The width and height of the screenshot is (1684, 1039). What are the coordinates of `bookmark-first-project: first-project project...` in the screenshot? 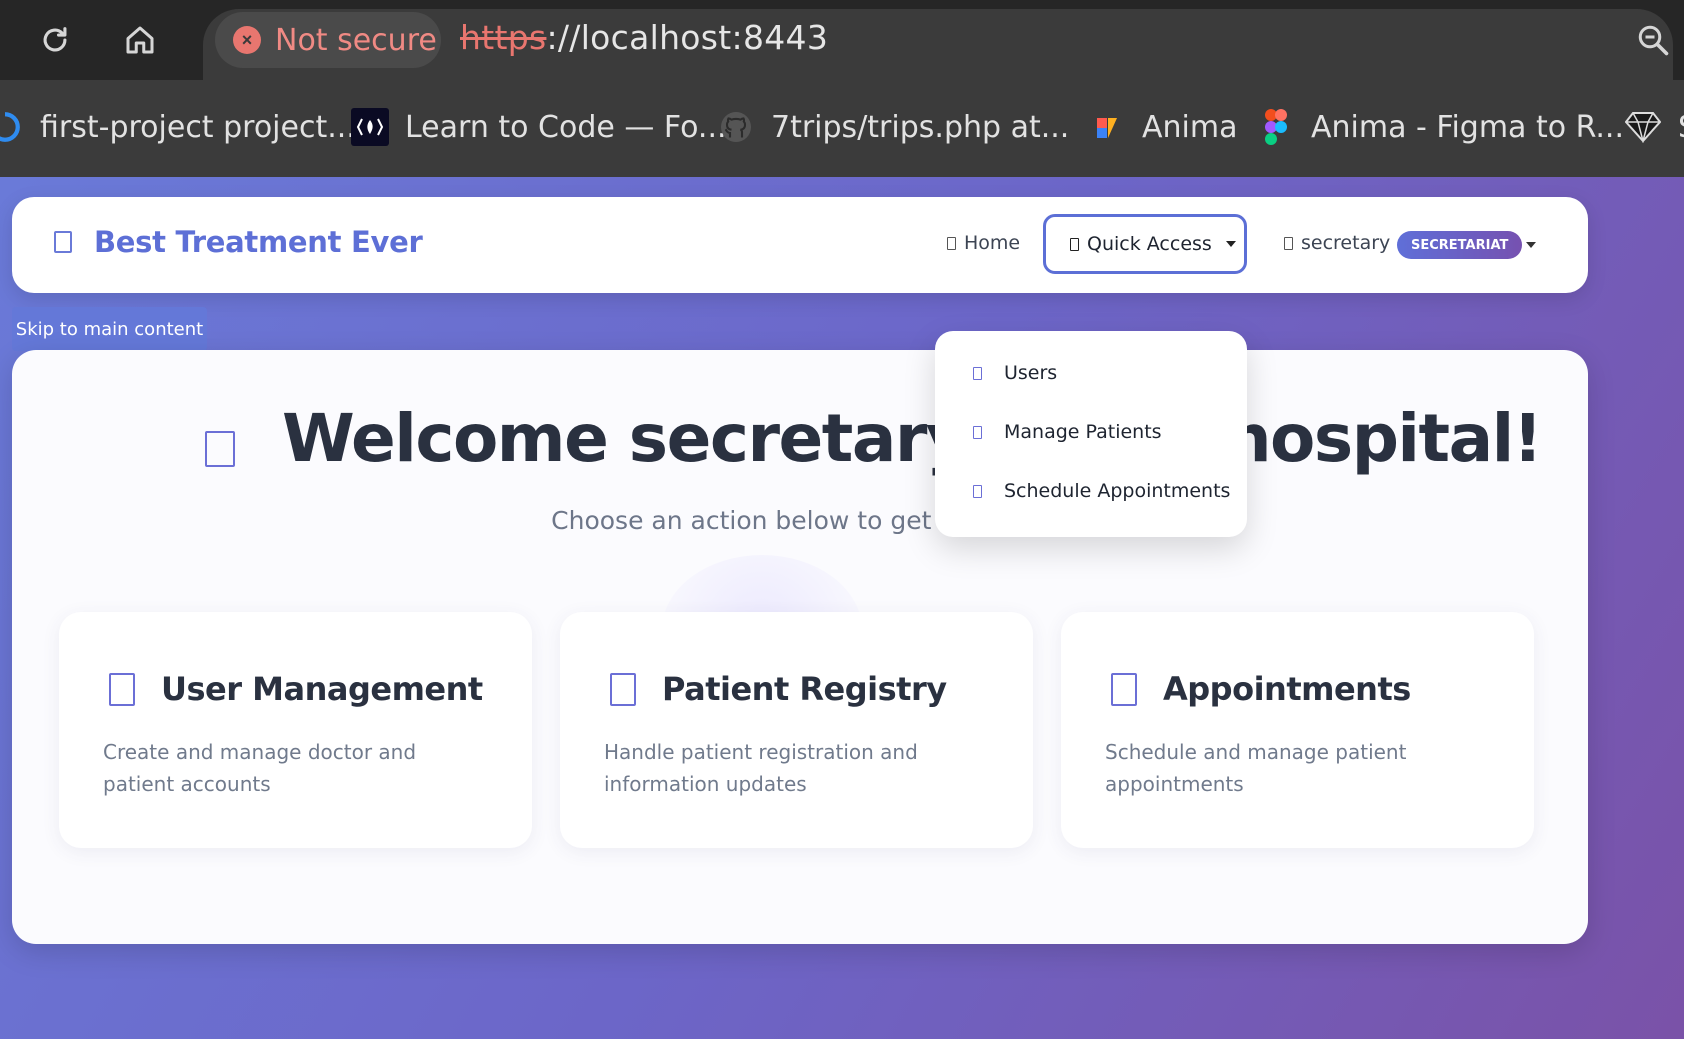 It's located at (178, 127).